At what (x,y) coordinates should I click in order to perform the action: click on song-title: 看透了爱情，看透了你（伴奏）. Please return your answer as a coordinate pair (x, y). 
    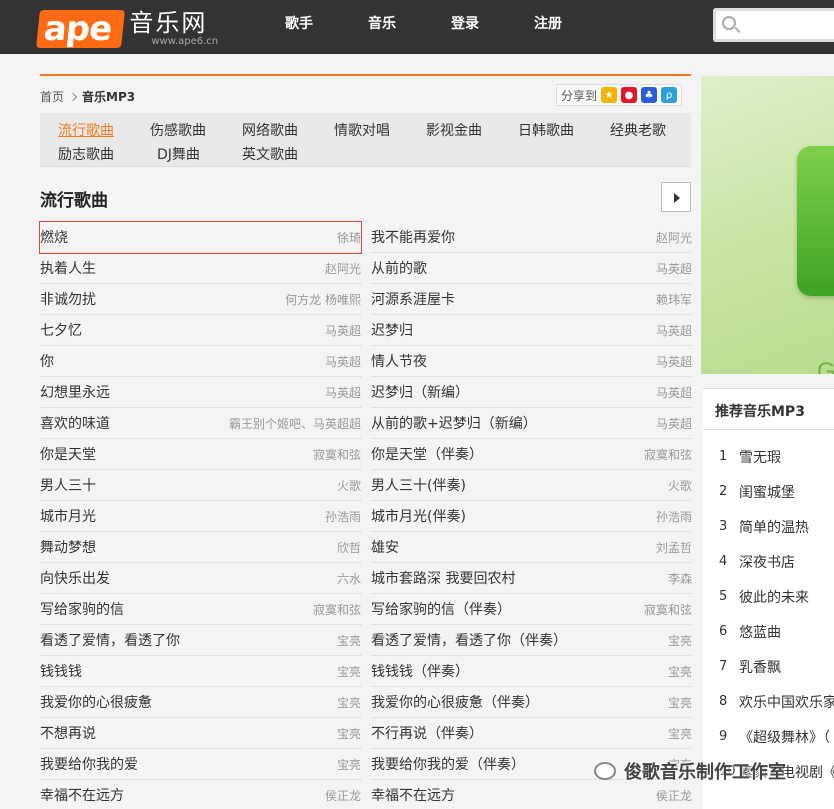
    Looking at the image, I should click on (469, 640).